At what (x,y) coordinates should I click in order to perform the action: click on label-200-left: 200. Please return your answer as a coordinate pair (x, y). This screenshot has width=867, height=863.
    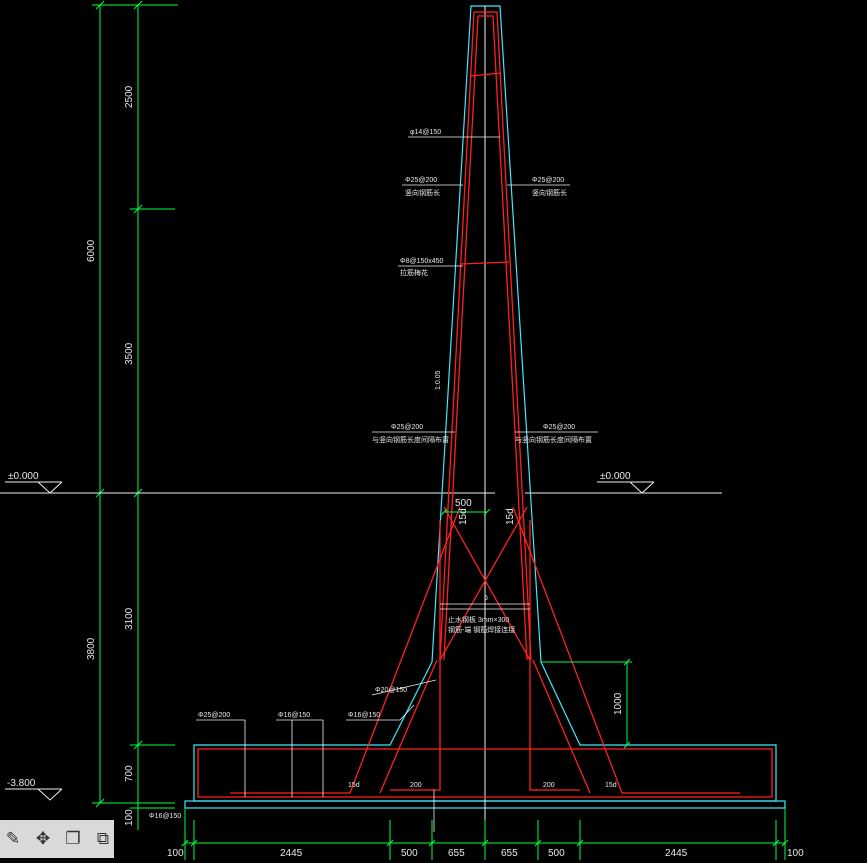
    Looking at the image, I should click on (416, 785).